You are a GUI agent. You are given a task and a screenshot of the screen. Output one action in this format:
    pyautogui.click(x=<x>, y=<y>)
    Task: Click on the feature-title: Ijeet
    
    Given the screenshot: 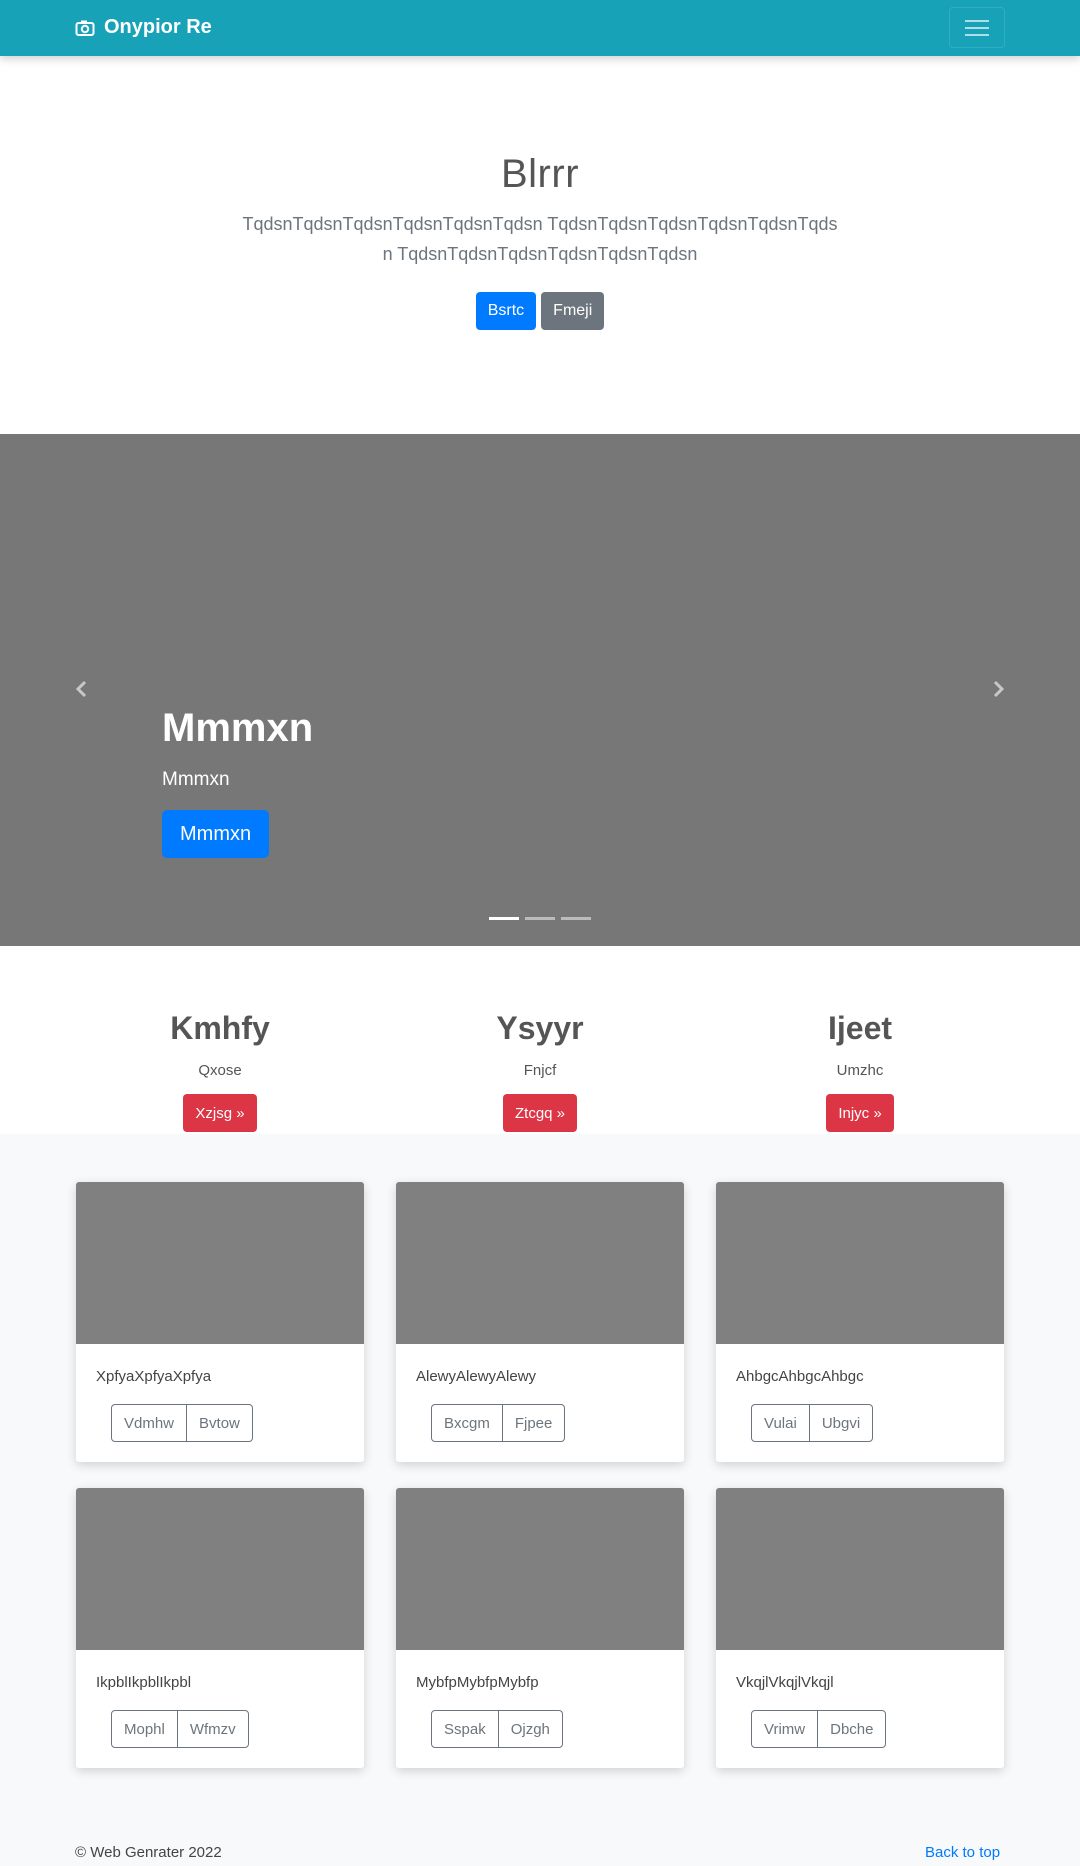 What is the action you would take?
    pyautogui.click(x=860, y=1028)
    